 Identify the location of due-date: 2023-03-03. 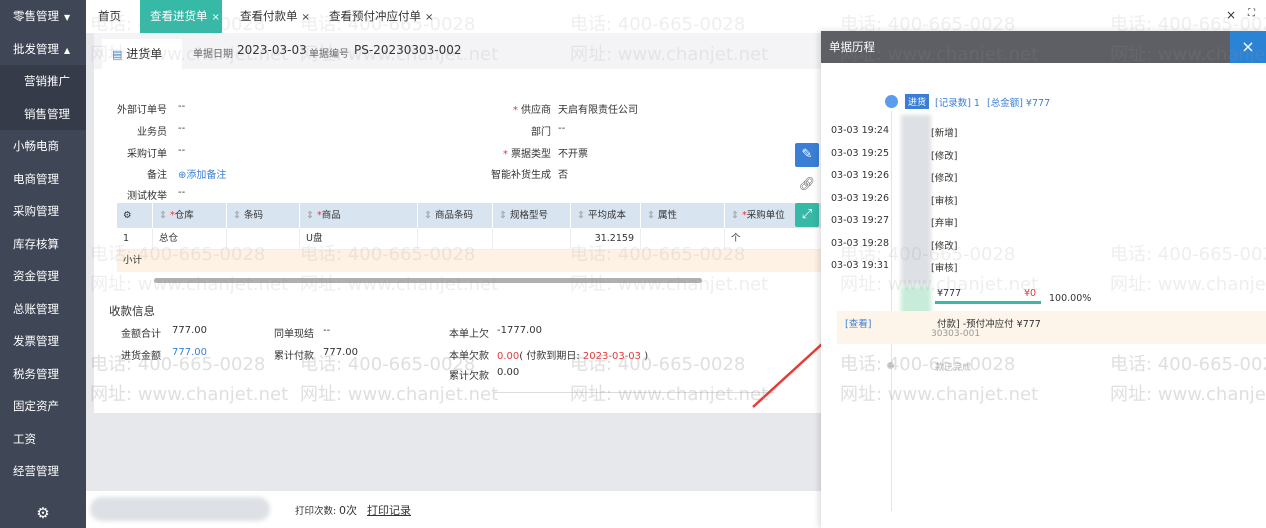
(612, 356).